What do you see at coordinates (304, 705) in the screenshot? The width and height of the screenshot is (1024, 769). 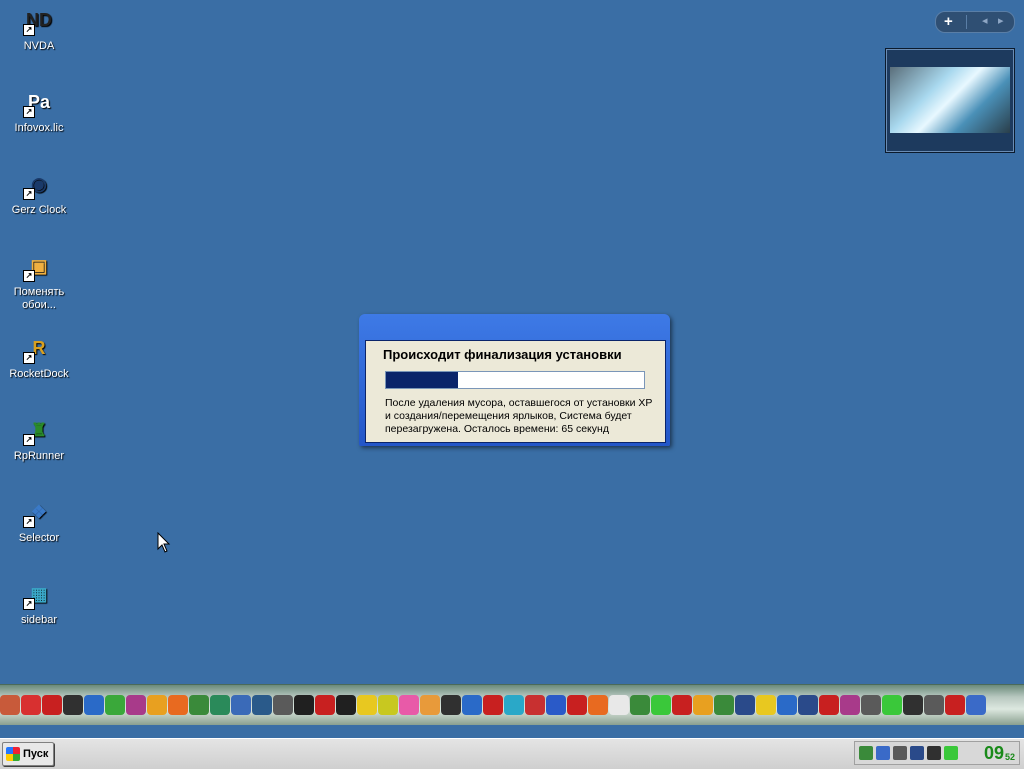 I see `reshacker-icon` at bounding box center [304, 705].